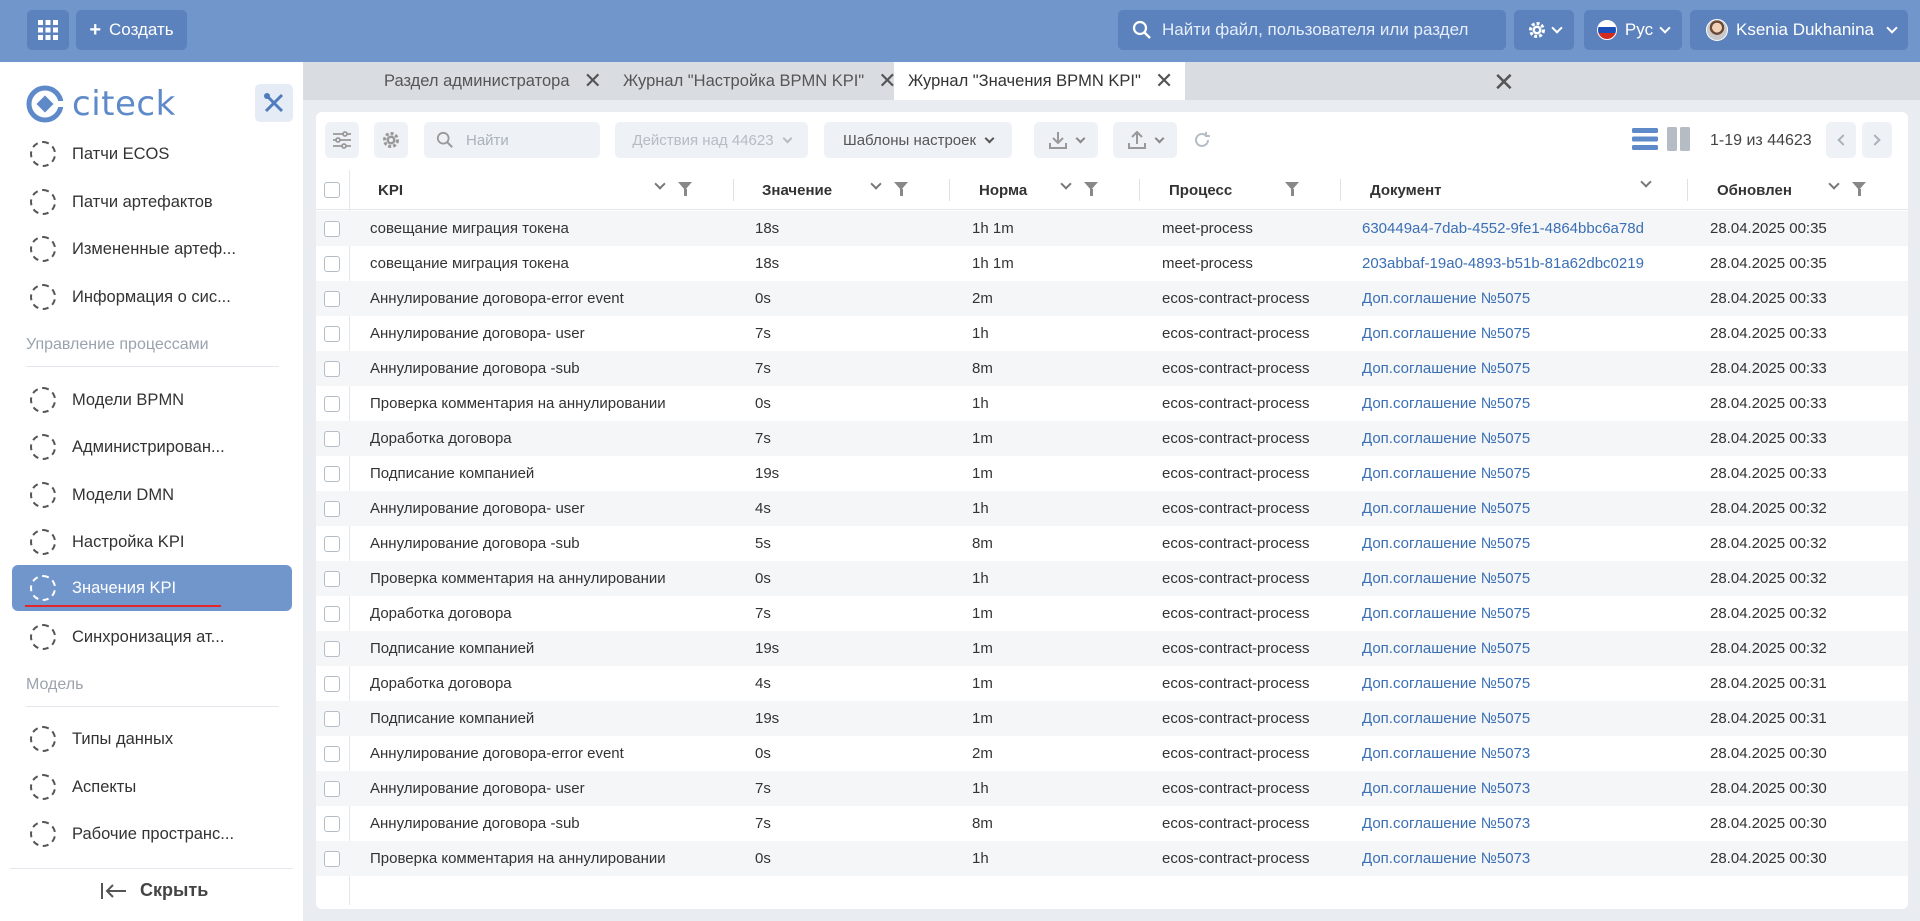 This screenshot has height=921, width=1920. Describe the element at coordinates (1202, 142) in the screenshot. I see `refresh-button` at that location.